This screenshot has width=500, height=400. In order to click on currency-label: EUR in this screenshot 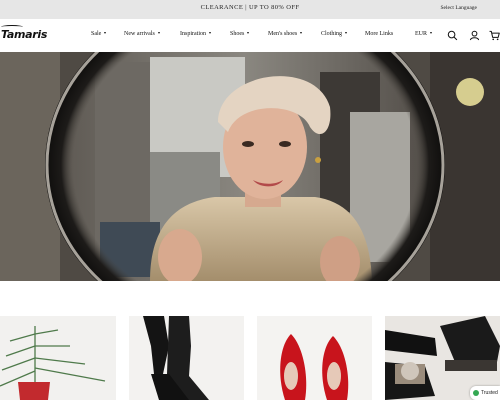, I will do `click(421, 34)`.